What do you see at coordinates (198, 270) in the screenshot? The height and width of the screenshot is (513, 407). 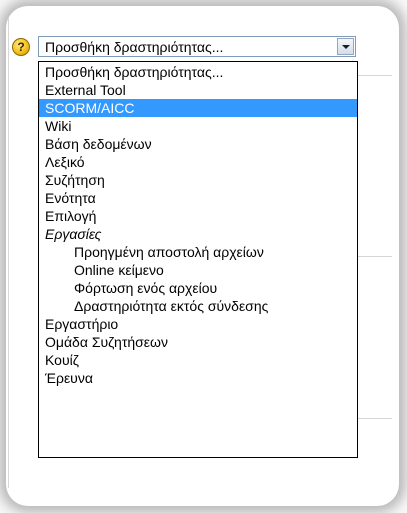 I see `dropdown-option: Online κείμενο` at bounding box center [198, 270].